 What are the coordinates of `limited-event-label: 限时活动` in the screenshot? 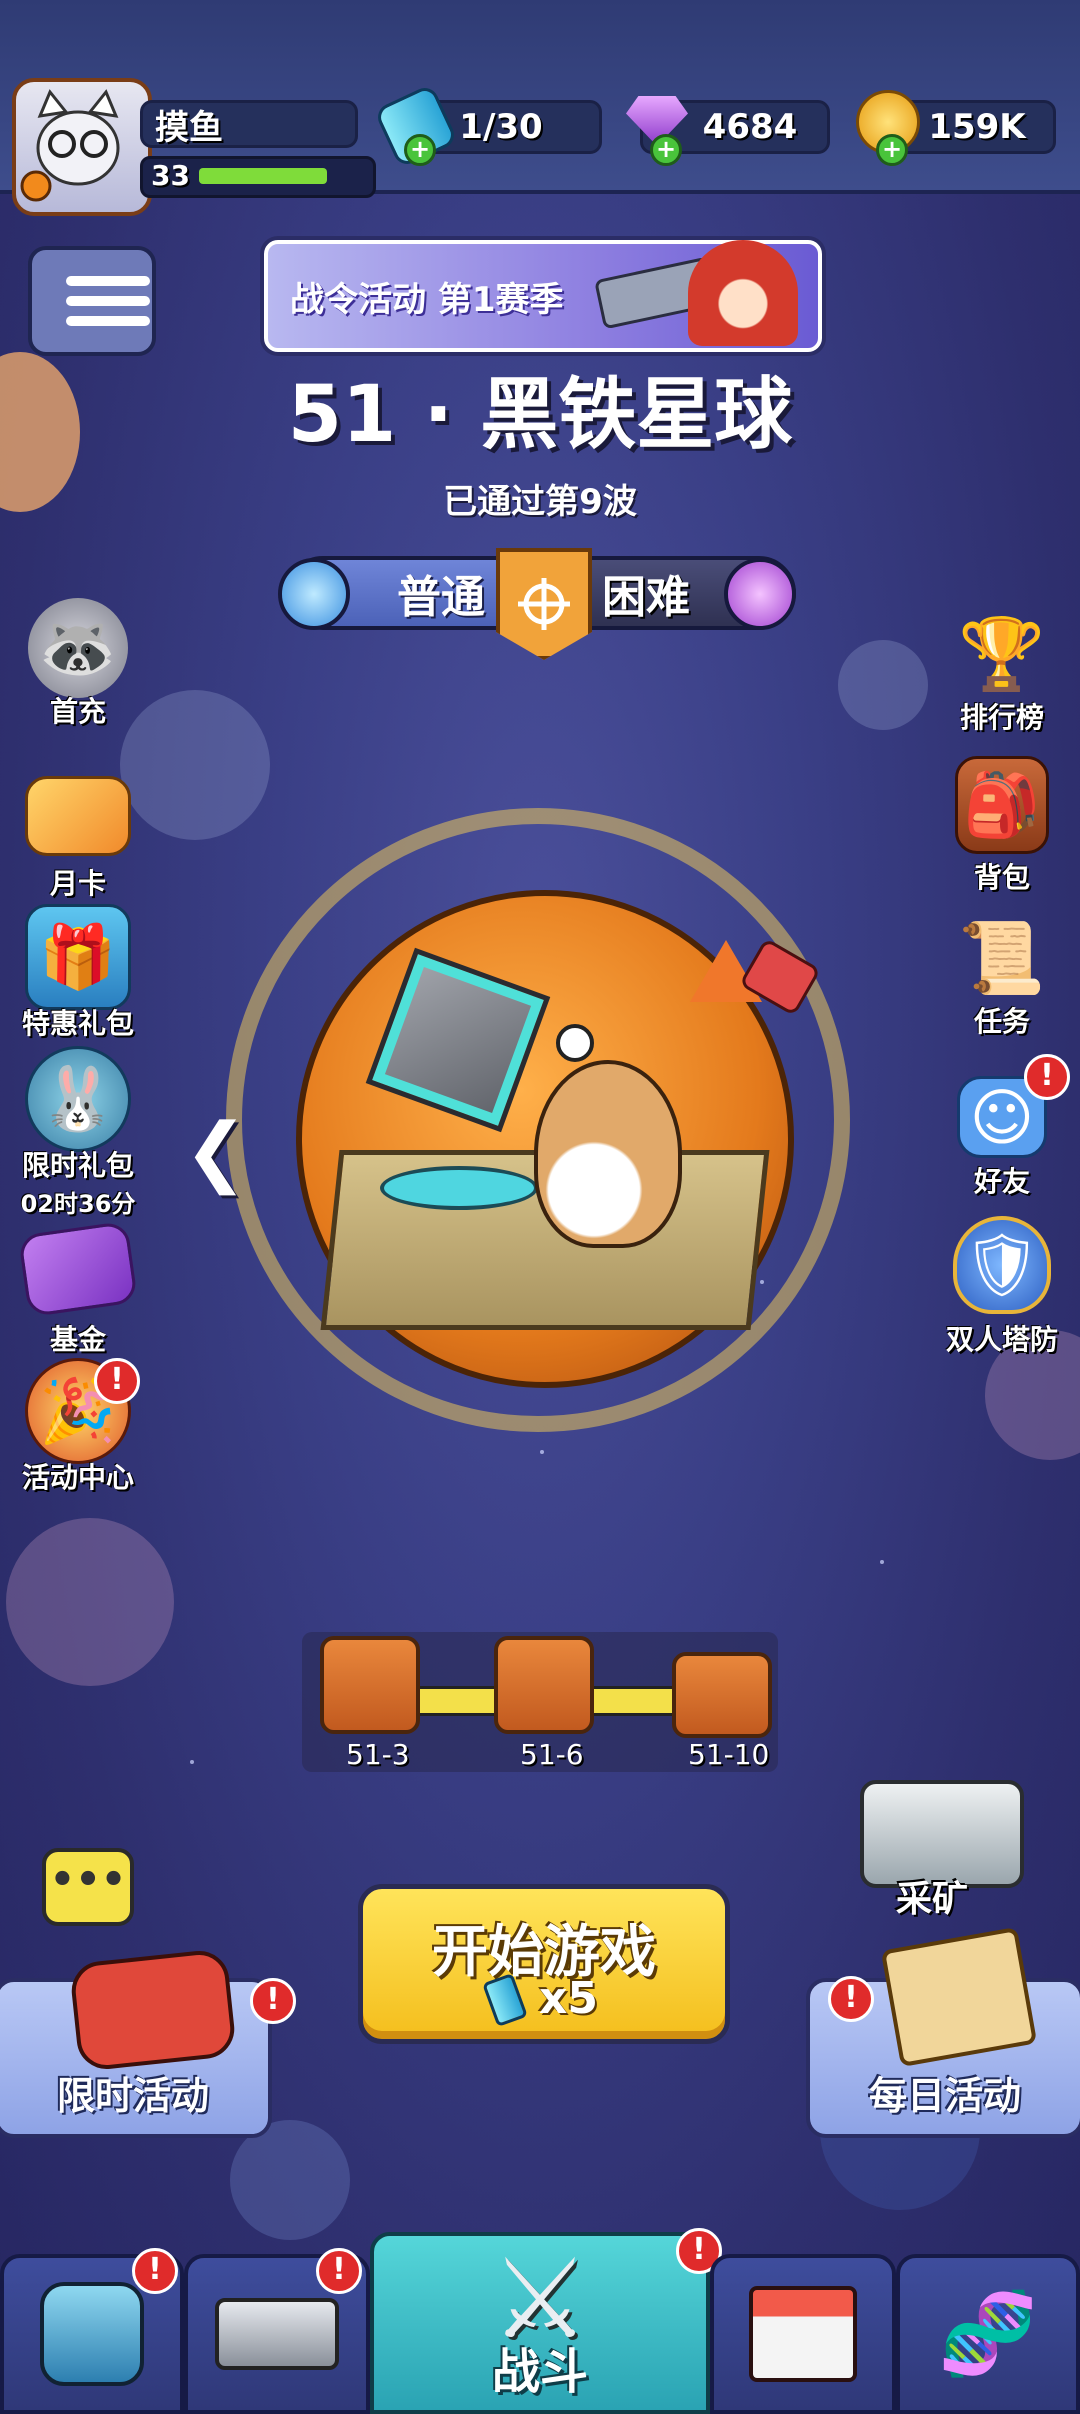 It's located at (132, 2096).